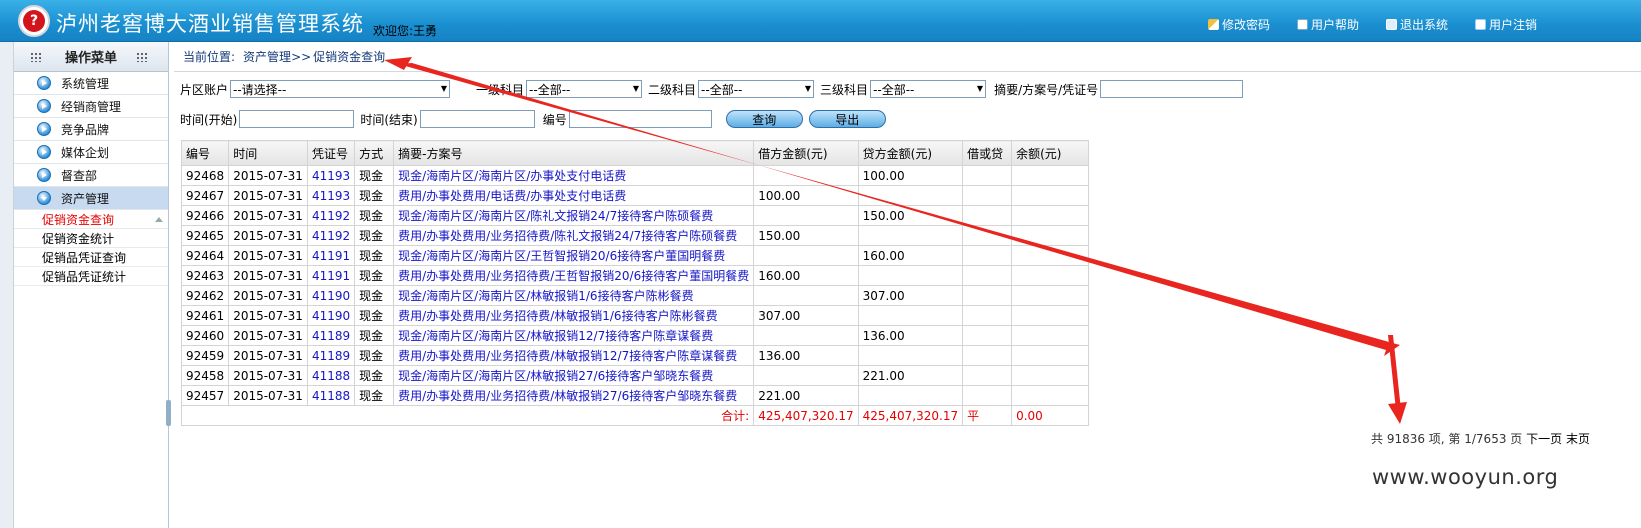 This screenshot has width=1641, height=528. Describe the element at coordinates (844, 89) in the screenshot. I see `level3-subject-label: 三级科目` at that location.